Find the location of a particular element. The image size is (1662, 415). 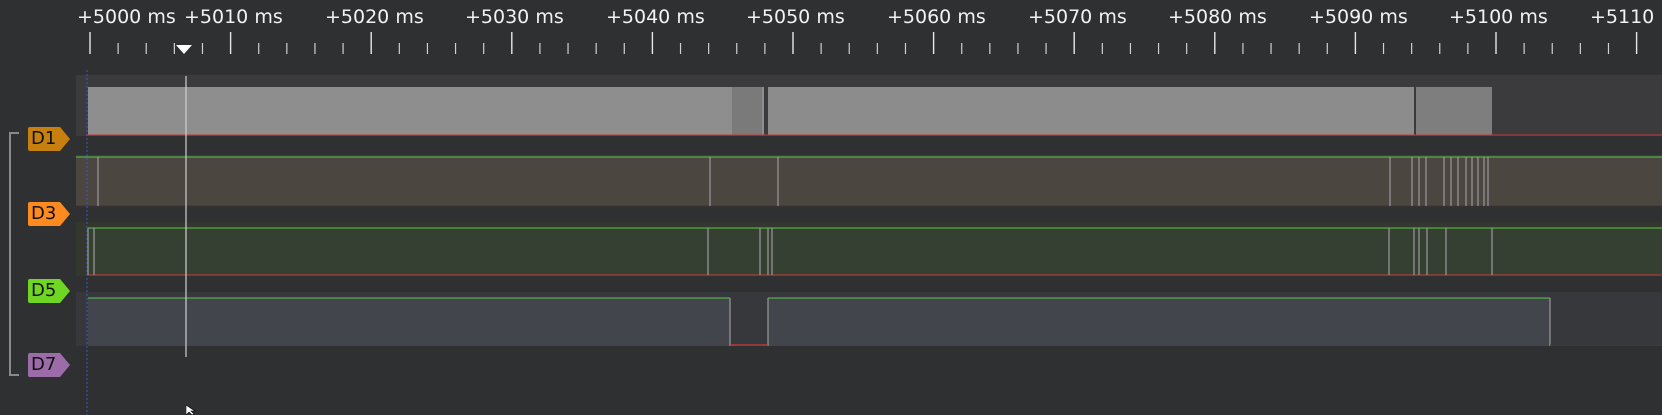

ruler-tick-label: +5070 ms is located at coordinates (1077, 17).